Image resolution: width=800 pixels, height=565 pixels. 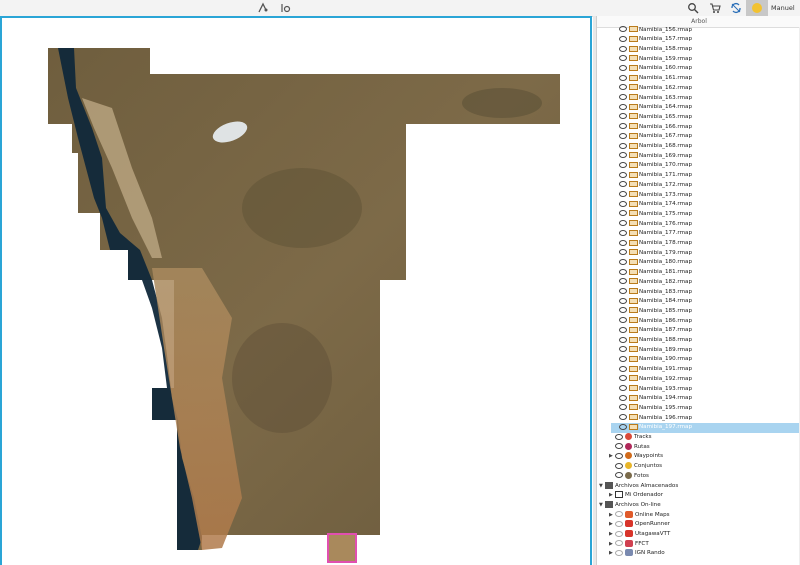 What do you see at coordinates (630, 505) in the screenshot?
I see `tree-online-root: ▼ Archivos On-line` at bounding box center [630, 505].